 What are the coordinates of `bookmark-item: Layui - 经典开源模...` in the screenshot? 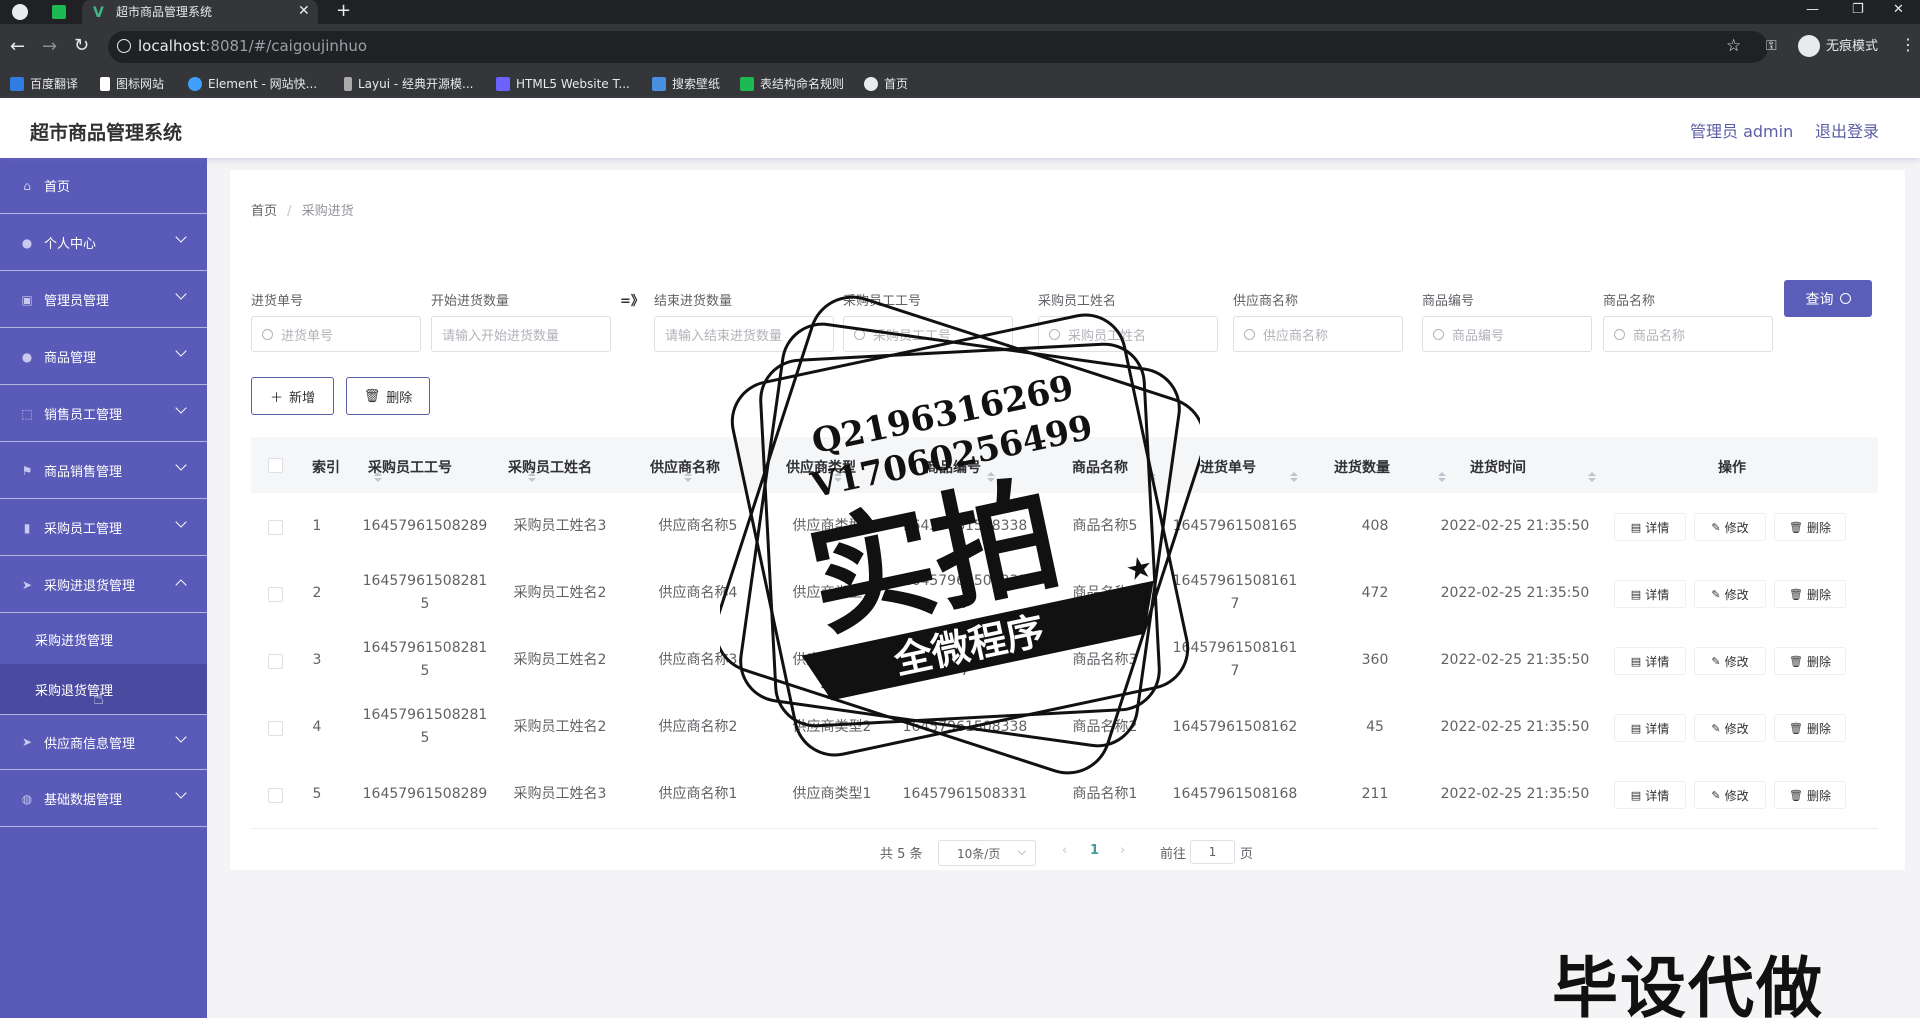 It's located at (408, 84).